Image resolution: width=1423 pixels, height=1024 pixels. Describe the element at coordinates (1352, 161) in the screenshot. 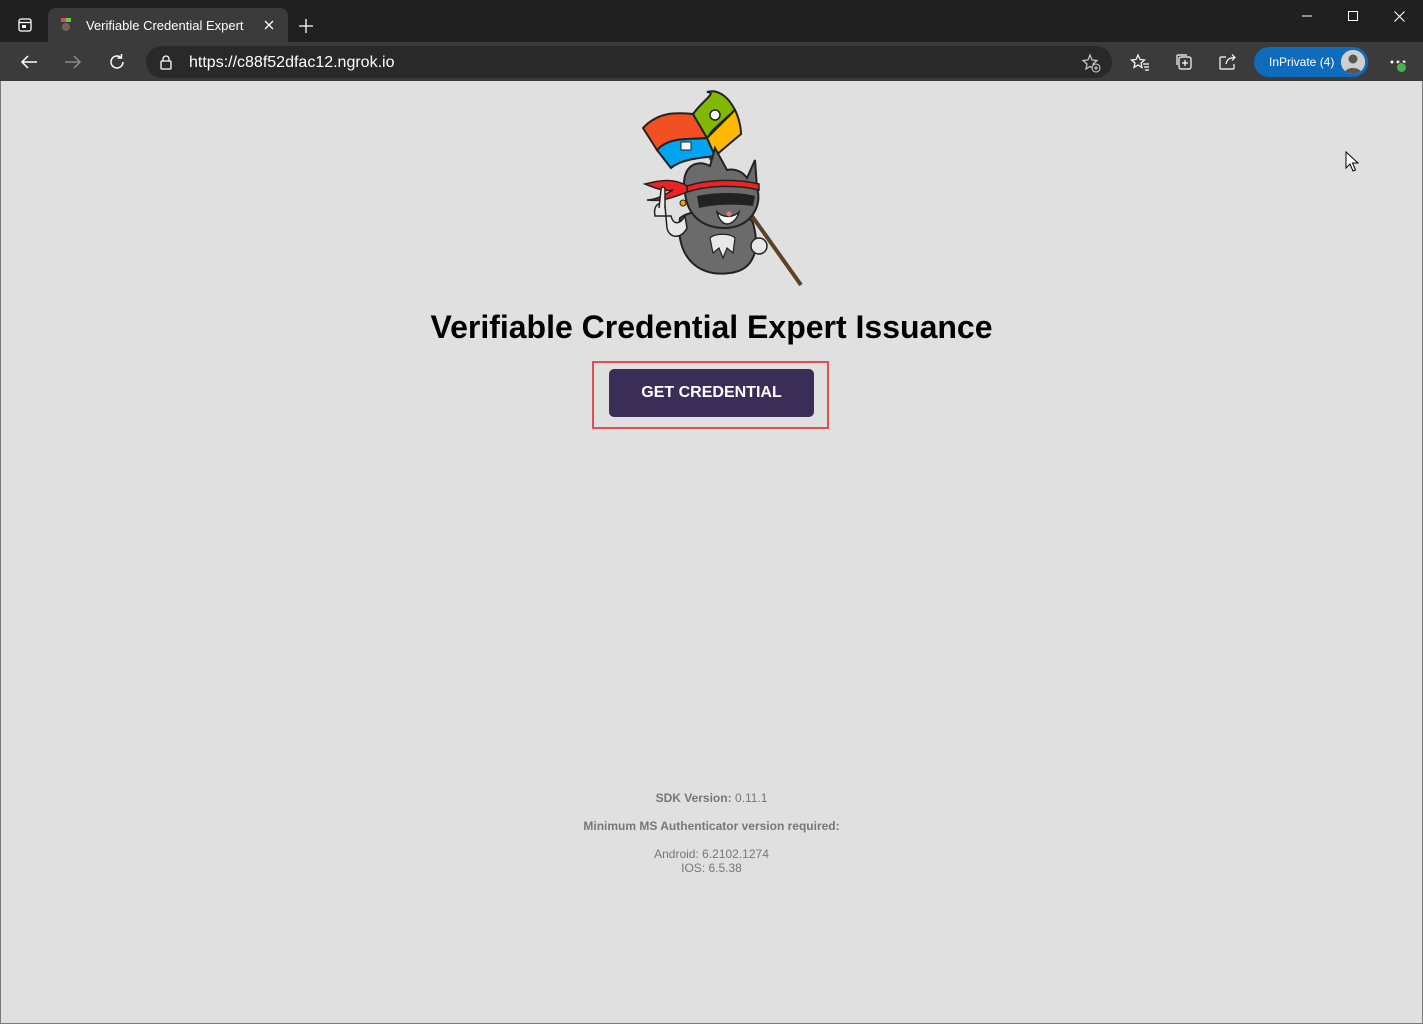

I see `mouse-cursor-icon` at that location.